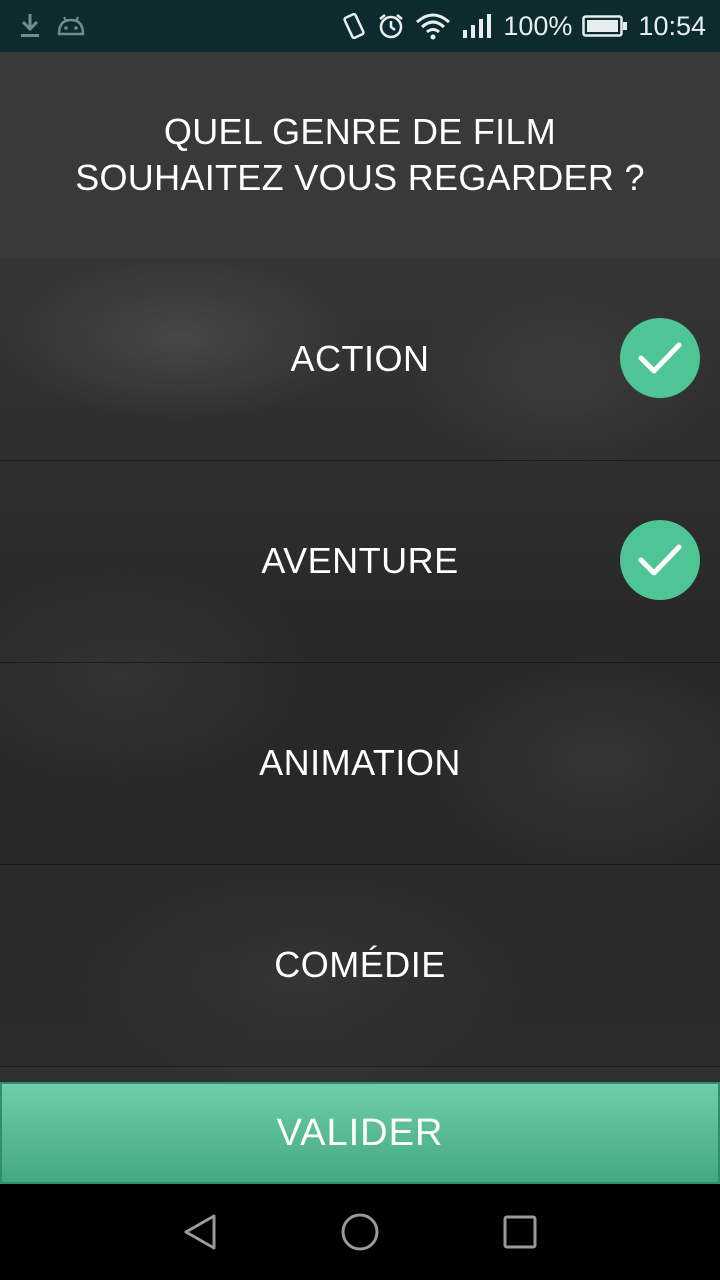  I want to click on alarm-icon, so click(391, 26).